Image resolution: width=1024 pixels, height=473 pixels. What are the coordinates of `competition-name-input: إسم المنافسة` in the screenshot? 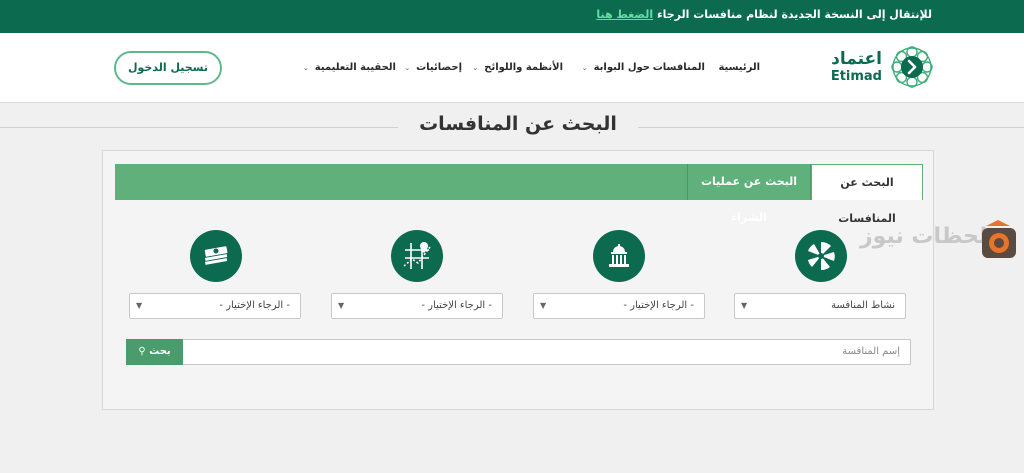 It's located at (547, 352).